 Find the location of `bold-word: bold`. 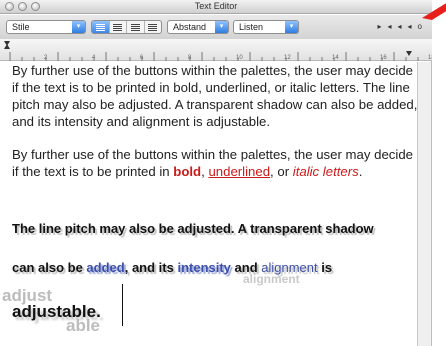

bold-word: bold is located at coordinates (187, 171).